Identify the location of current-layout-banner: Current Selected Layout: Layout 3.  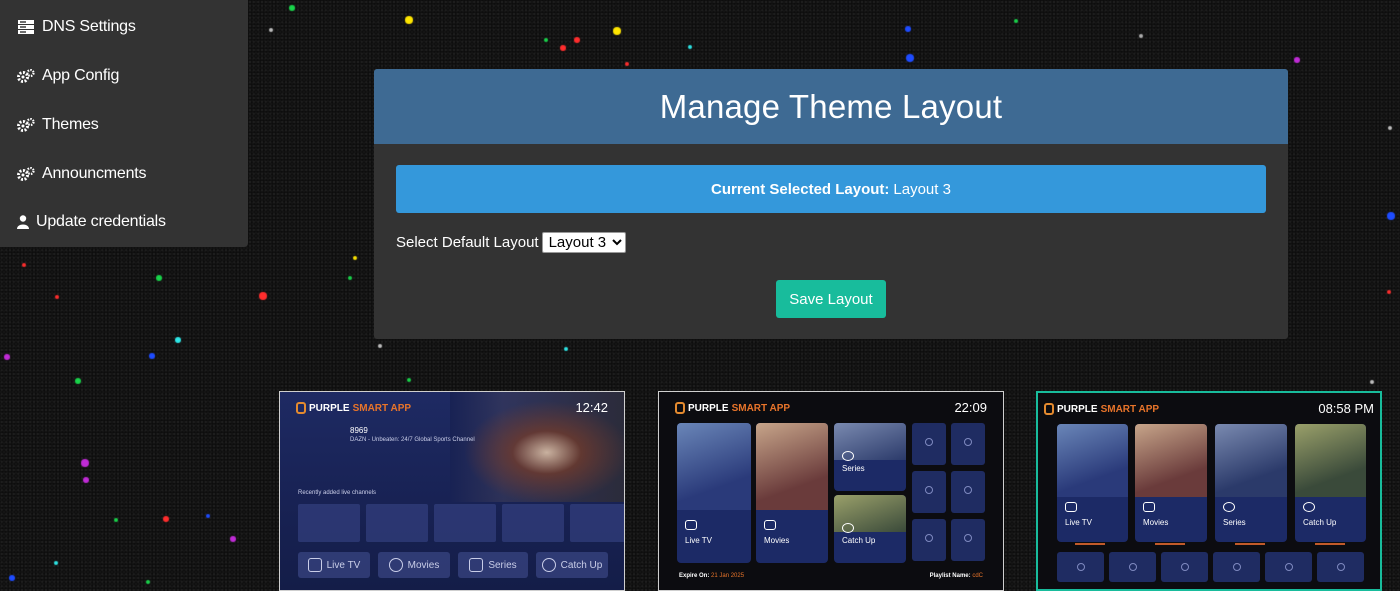
(831, 189).